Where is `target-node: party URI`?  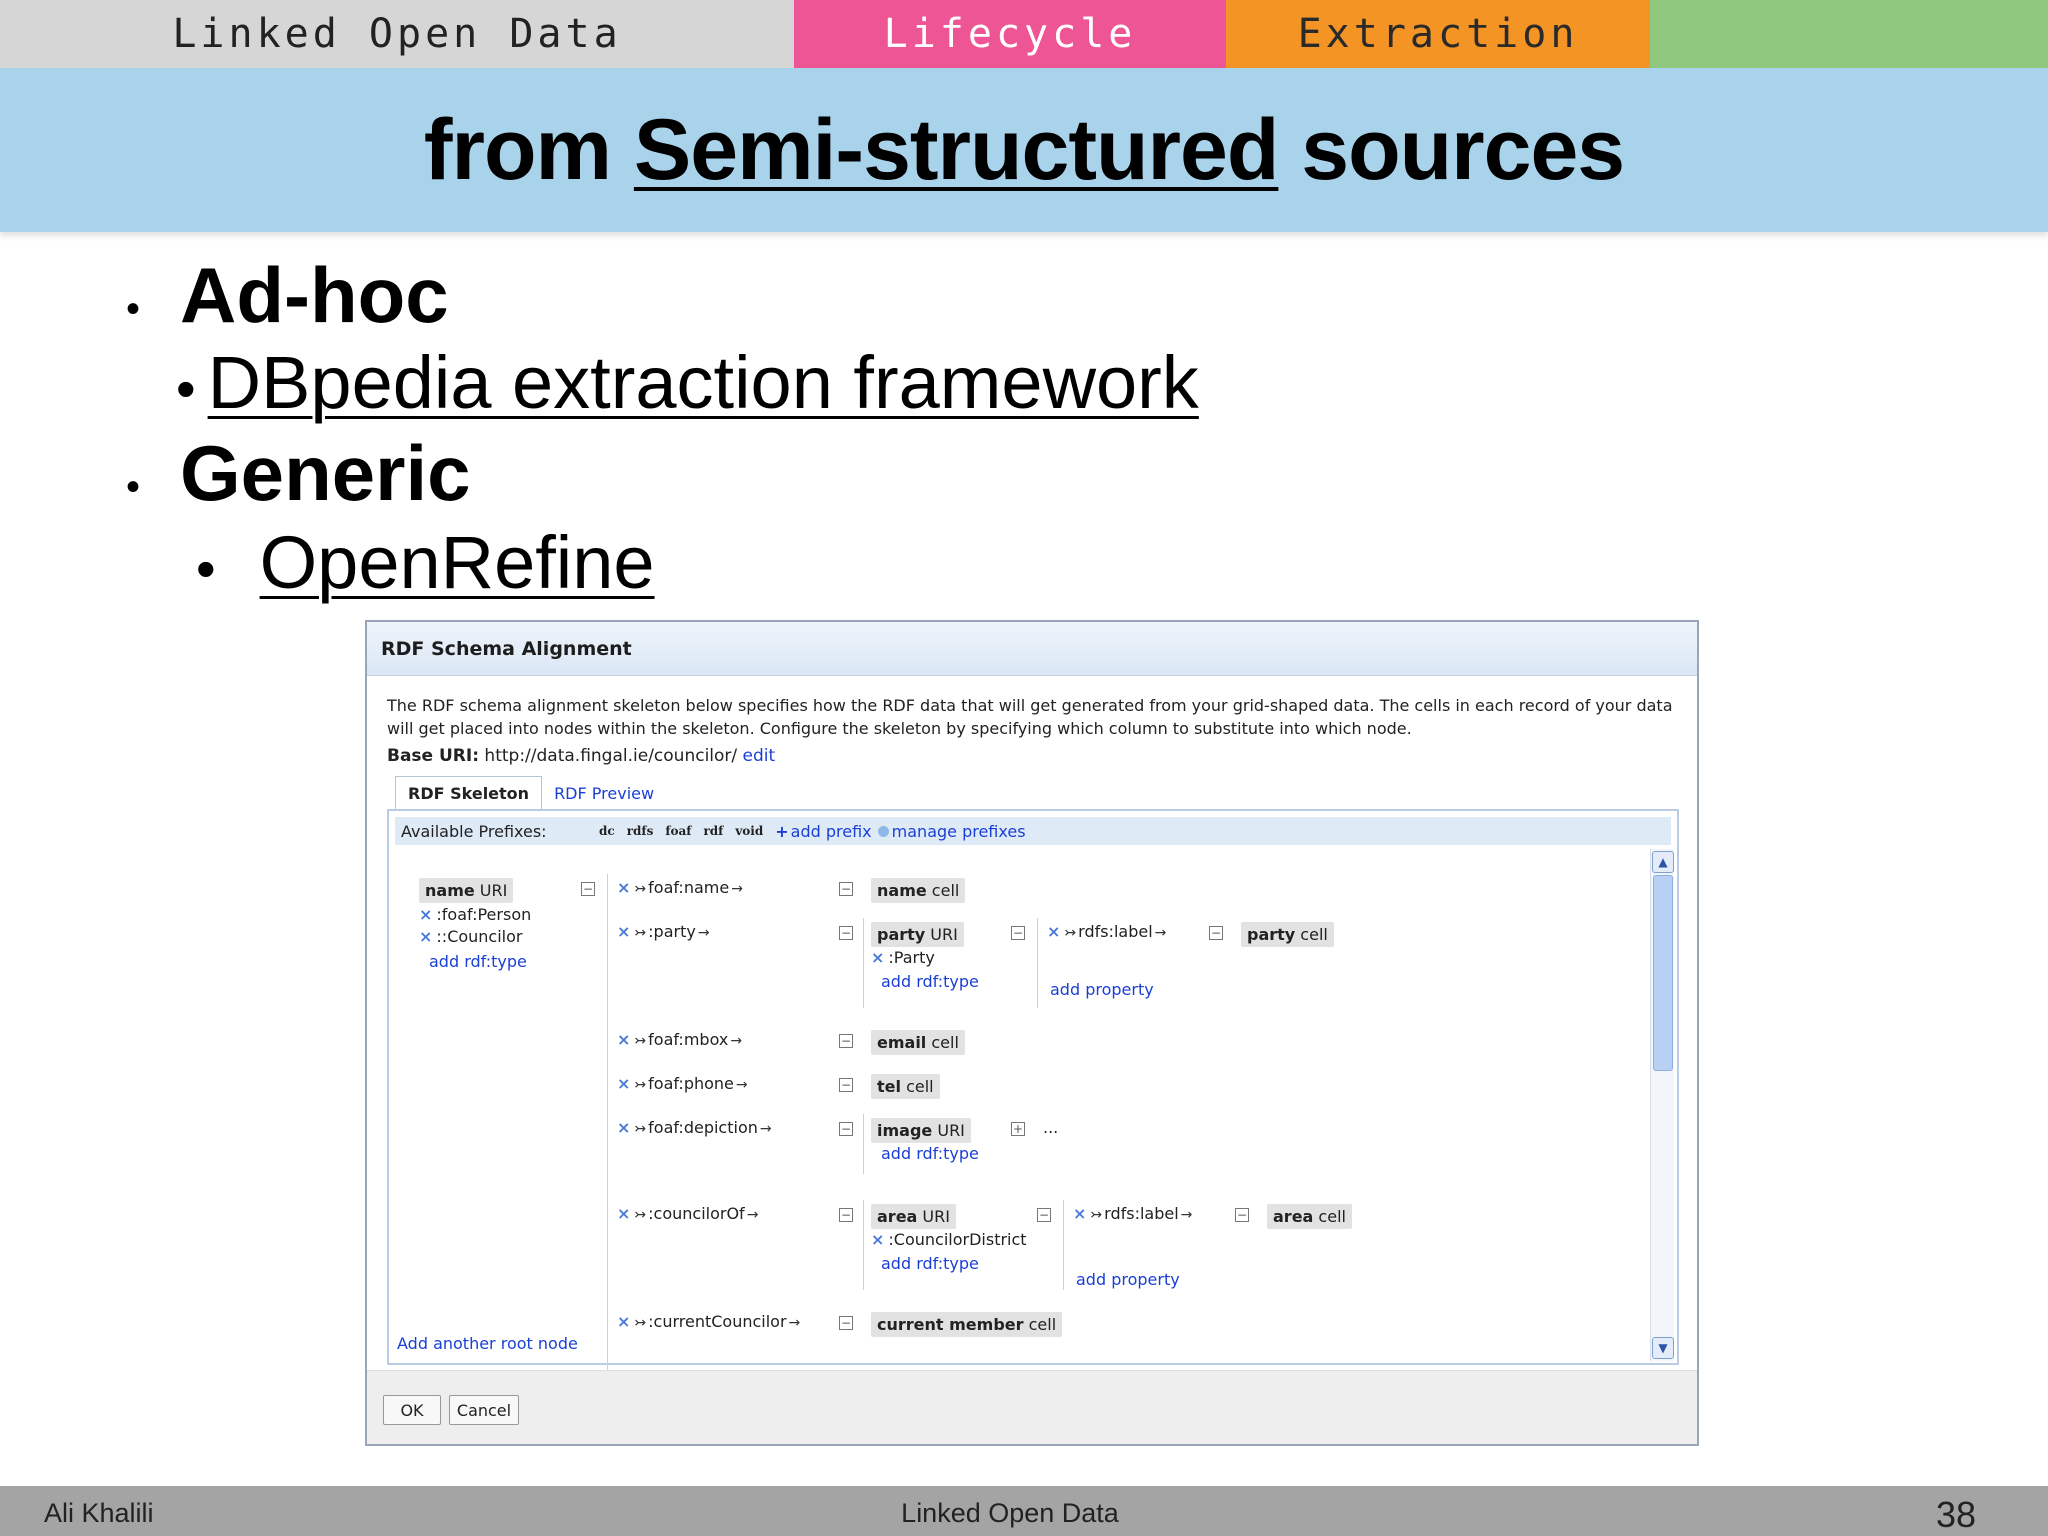
target-node: party URI is located at coordinates (917, 934).